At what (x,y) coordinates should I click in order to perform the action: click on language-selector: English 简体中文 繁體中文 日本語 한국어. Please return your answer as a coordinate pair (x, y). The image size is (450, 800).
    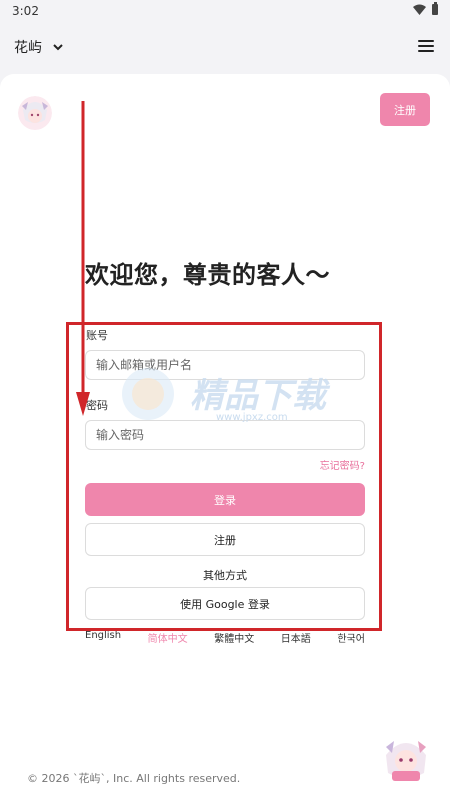
    Looking at the image, I should click on (225, 638).